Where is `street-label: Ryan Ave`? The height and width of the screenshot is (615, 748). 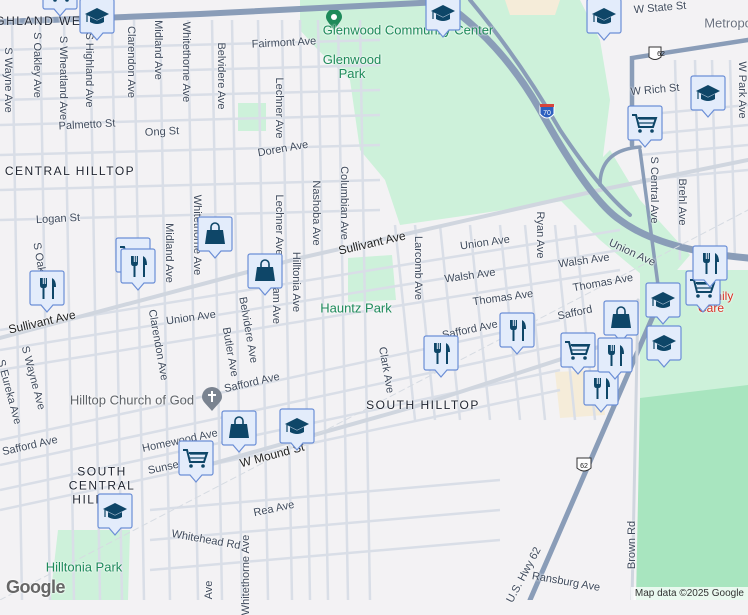
street-label: Ryan Ave is located at coordinates (540, 235).